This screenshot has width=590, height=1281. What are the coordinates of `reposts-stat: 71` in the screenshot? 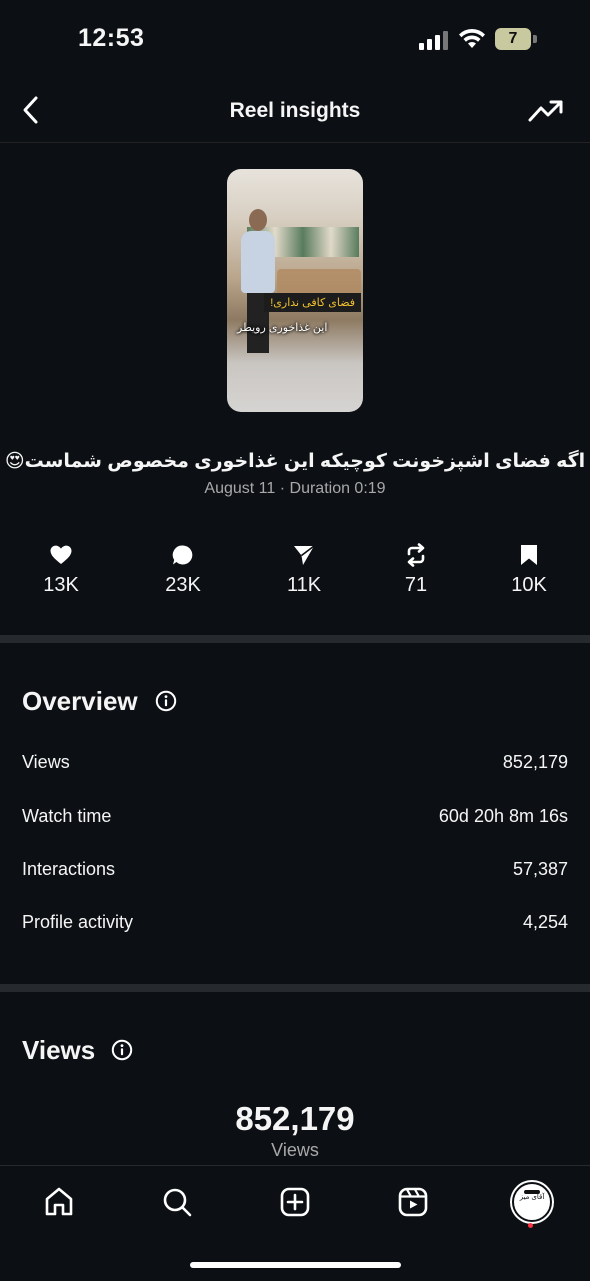 It's located at (416, 570).